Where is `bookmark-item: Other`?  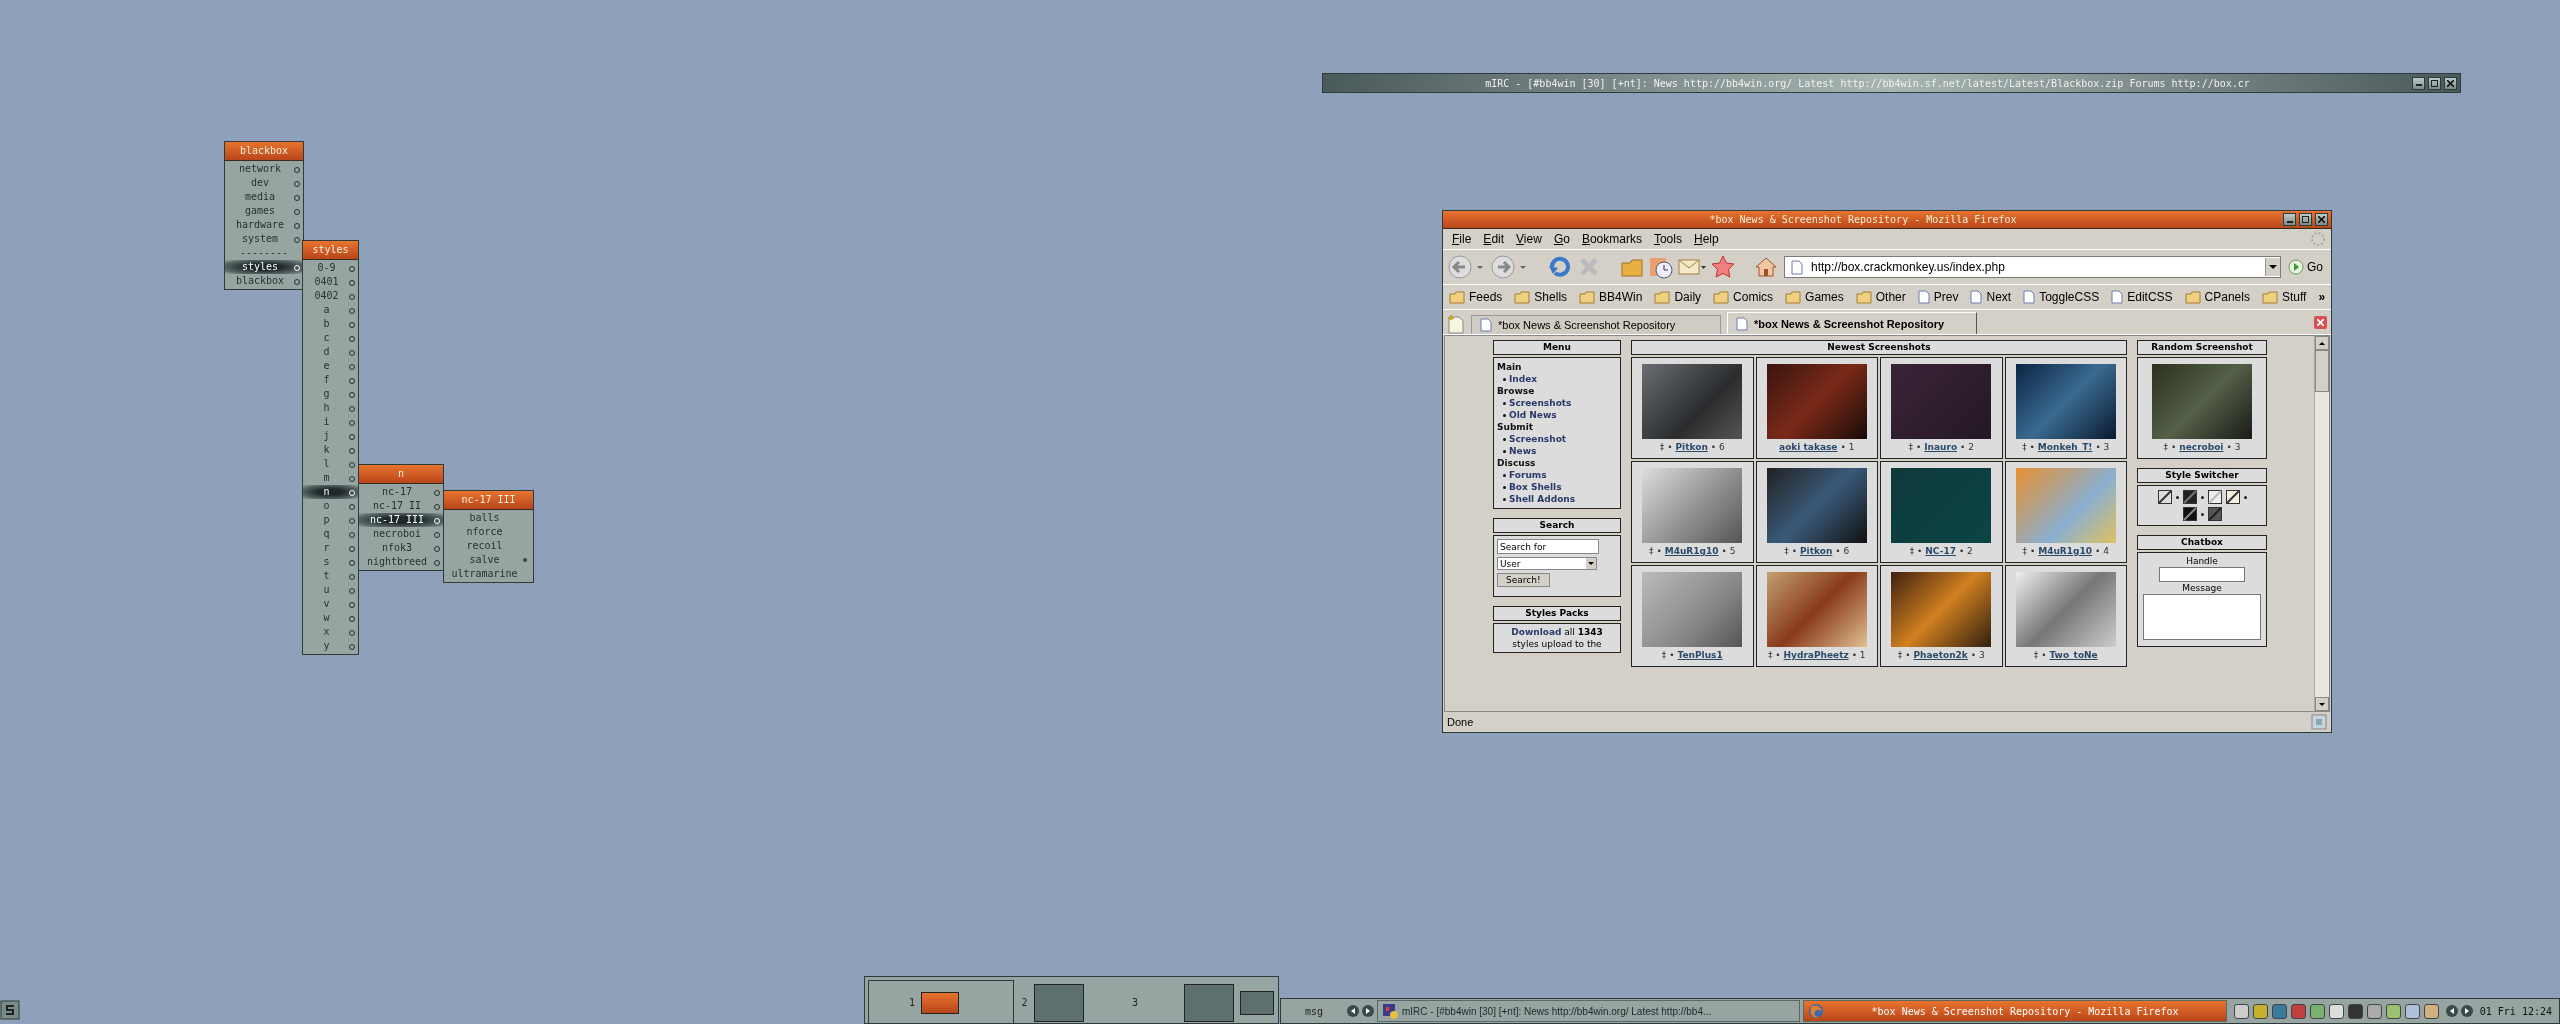
bookmark-item: Other is located at coordinates (1880, 297).